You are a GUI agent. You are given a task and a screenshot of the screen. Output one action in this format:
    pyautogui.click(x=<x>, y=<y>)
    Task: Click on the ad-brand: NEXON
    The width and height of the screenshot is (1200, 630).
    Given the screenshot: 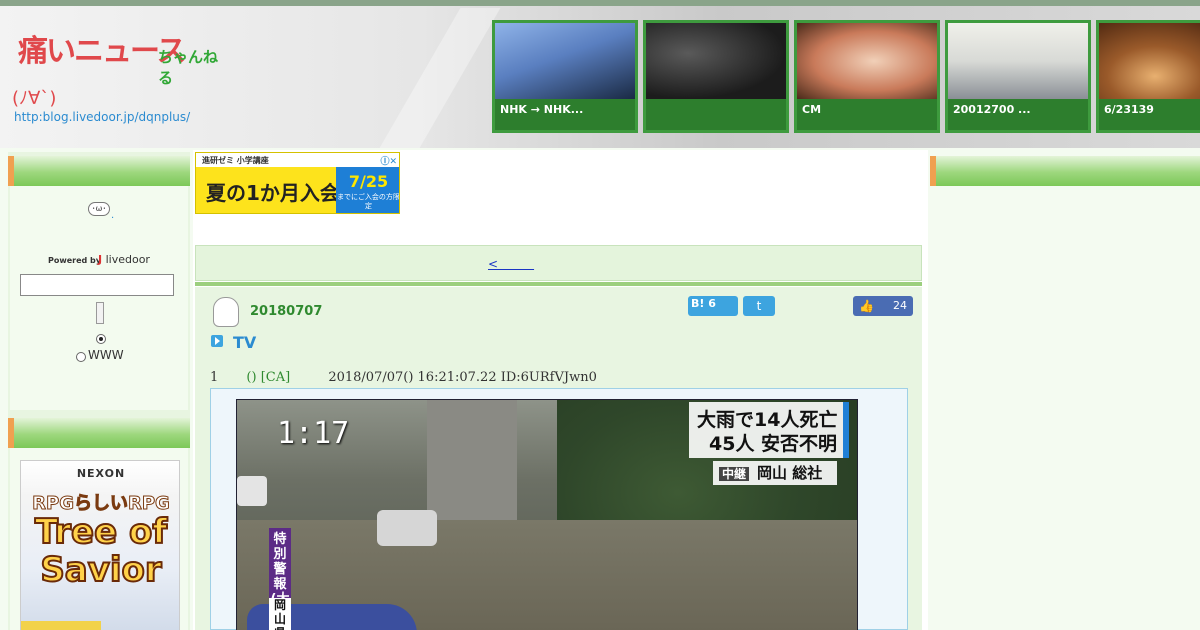 What is the action you would take?
    pyautogui.click(x=101, y=473)
    